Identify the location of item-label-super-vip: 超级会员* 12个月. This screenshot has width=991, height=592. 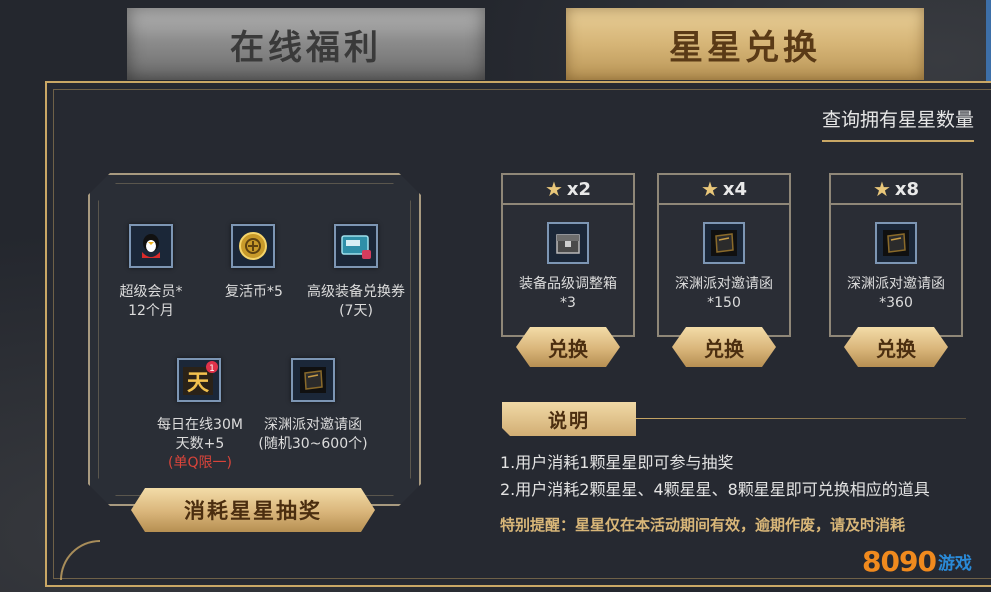
(151, 301).